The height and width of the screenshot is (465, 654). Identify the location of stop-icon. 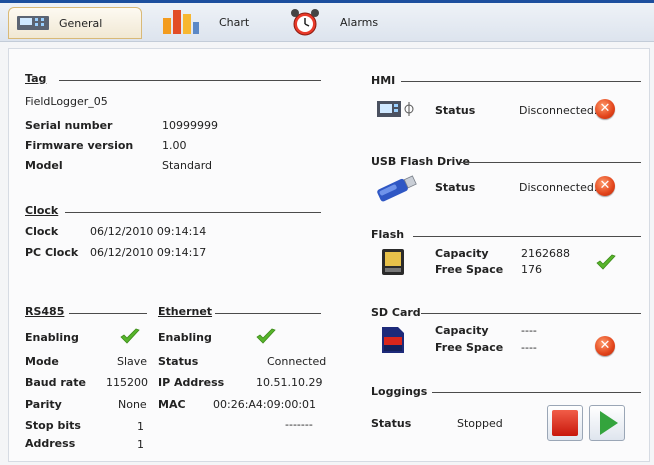
(565, 423).